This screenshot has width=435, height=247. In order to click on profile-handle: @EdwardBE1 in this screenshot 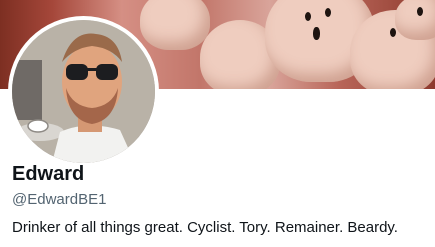, I will do `click(59, 199)`.